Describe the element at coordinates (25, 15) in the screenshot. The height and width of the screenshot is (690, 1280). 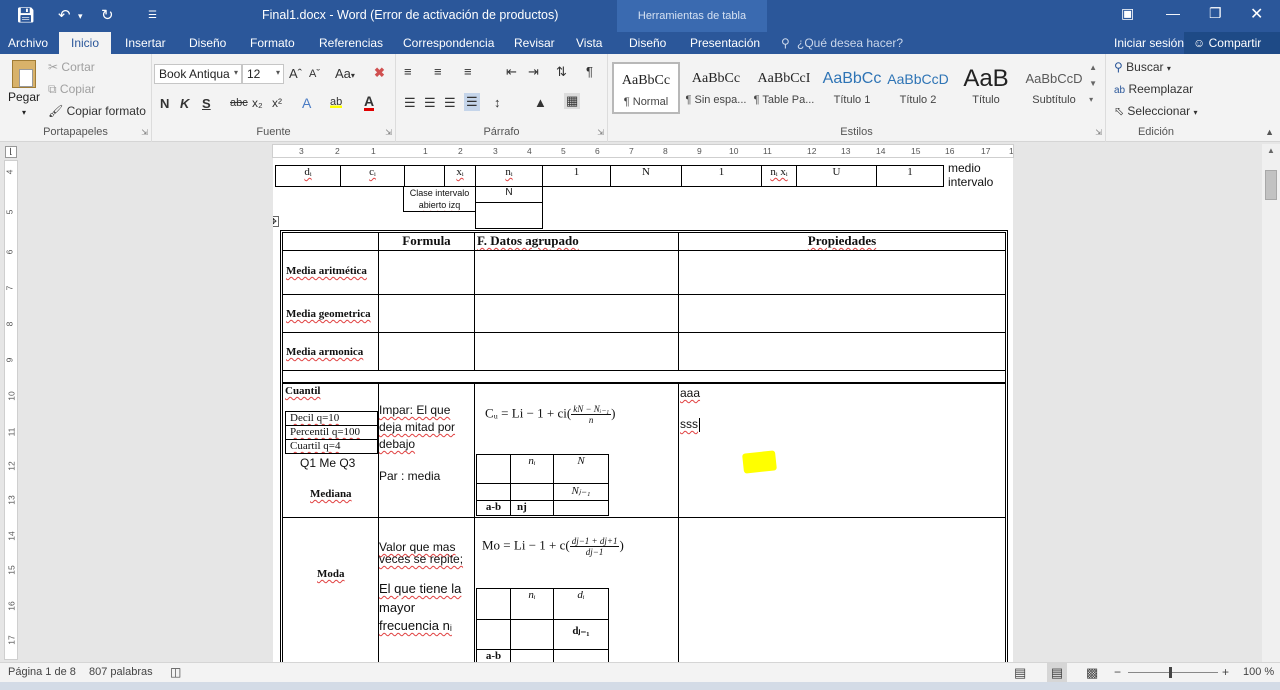
I see `save-icon: 💾︎` at that location.